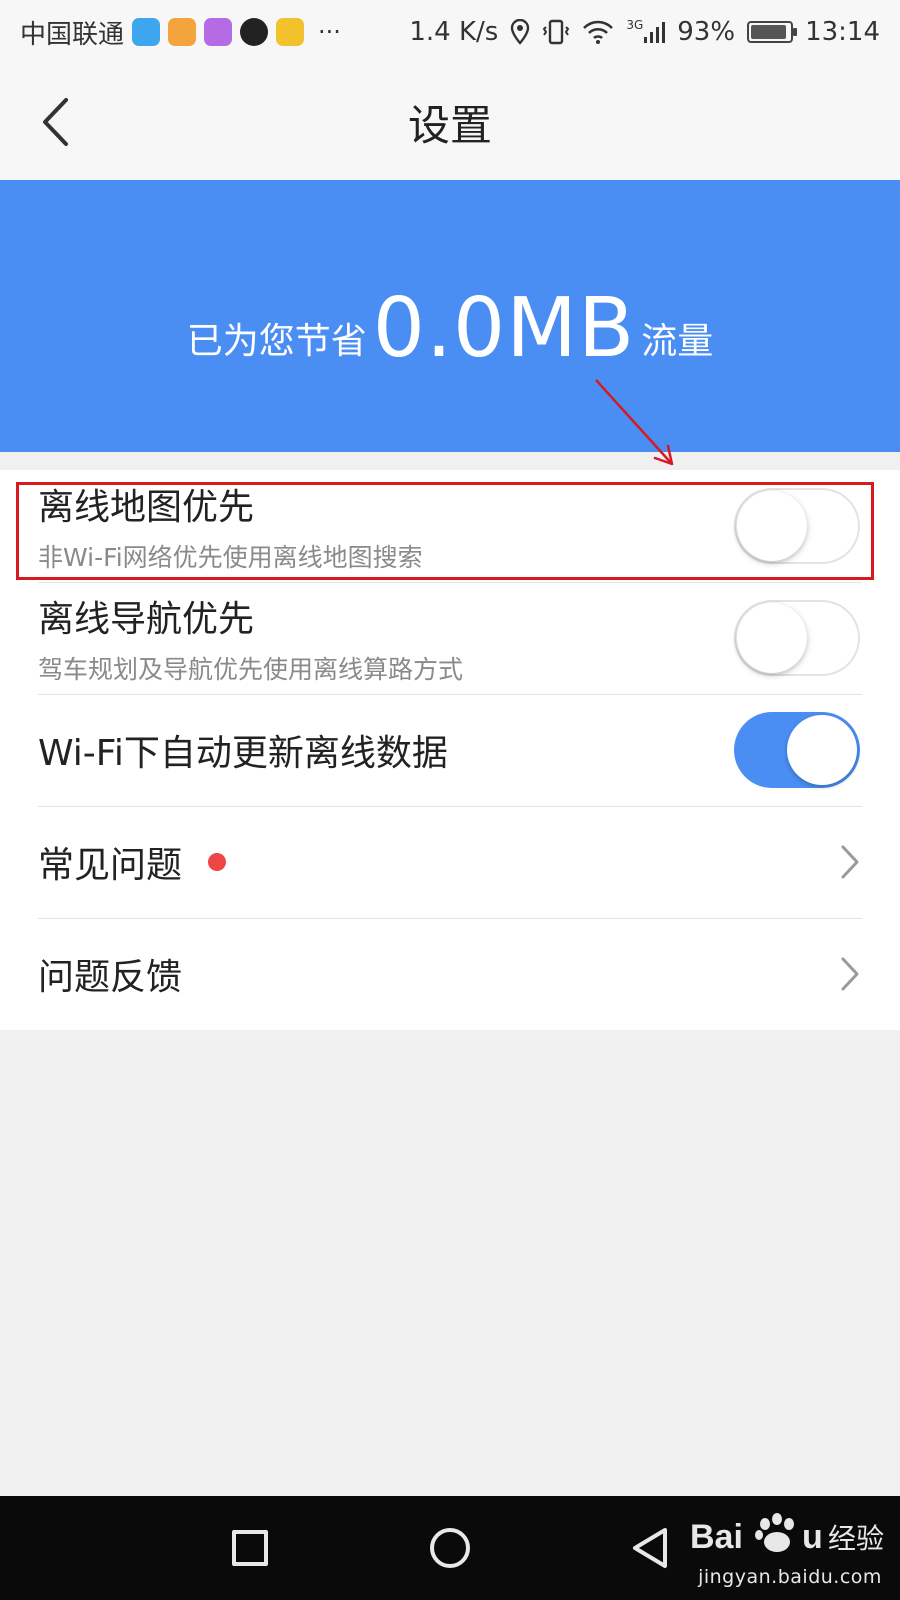 This screenshot has height=1600, width=900. Describe the element at coordinates (290, 32) in the screenshot. I see `car-app-icon` at that location.